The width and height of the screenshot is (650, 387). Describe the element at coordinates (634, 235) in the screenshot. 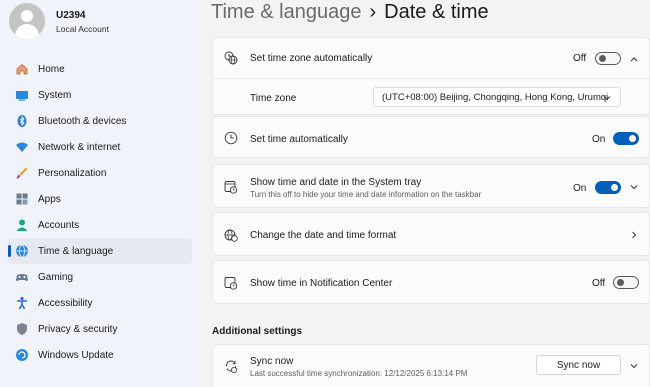

I see `chevron-right-icon` at that location.